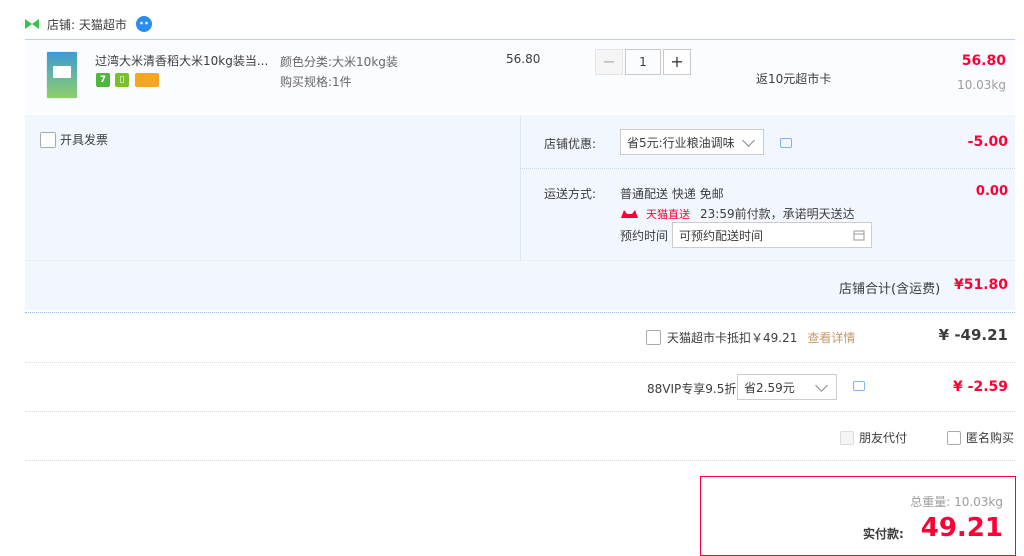  I want to click on item-weight: 10.03kg, so click(981, 85).